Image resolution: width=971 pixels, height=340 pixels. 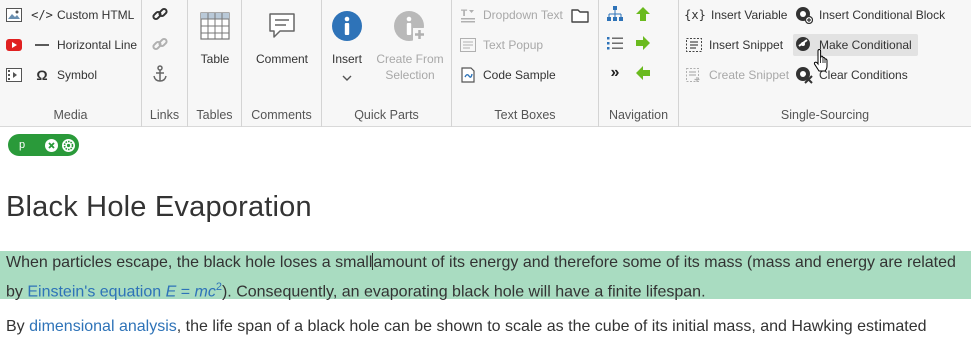 What do you see at coordinates (749, 15) in the screenshot?
I see `insert-variable-label: Insert Variable` at bounding box center [749, 15].